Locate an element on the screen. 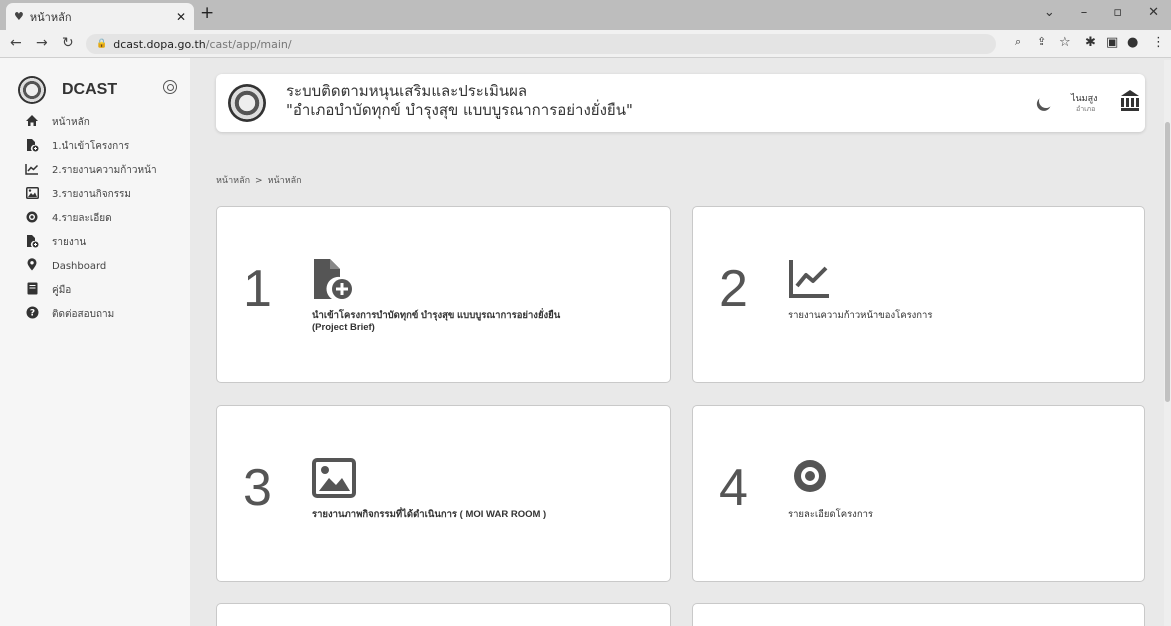 This screenshot has width=1171, height=626. address-bar: 🔒 dcast.dopa.go.th/cast/app/main/ is located at coordinates (541, 44).